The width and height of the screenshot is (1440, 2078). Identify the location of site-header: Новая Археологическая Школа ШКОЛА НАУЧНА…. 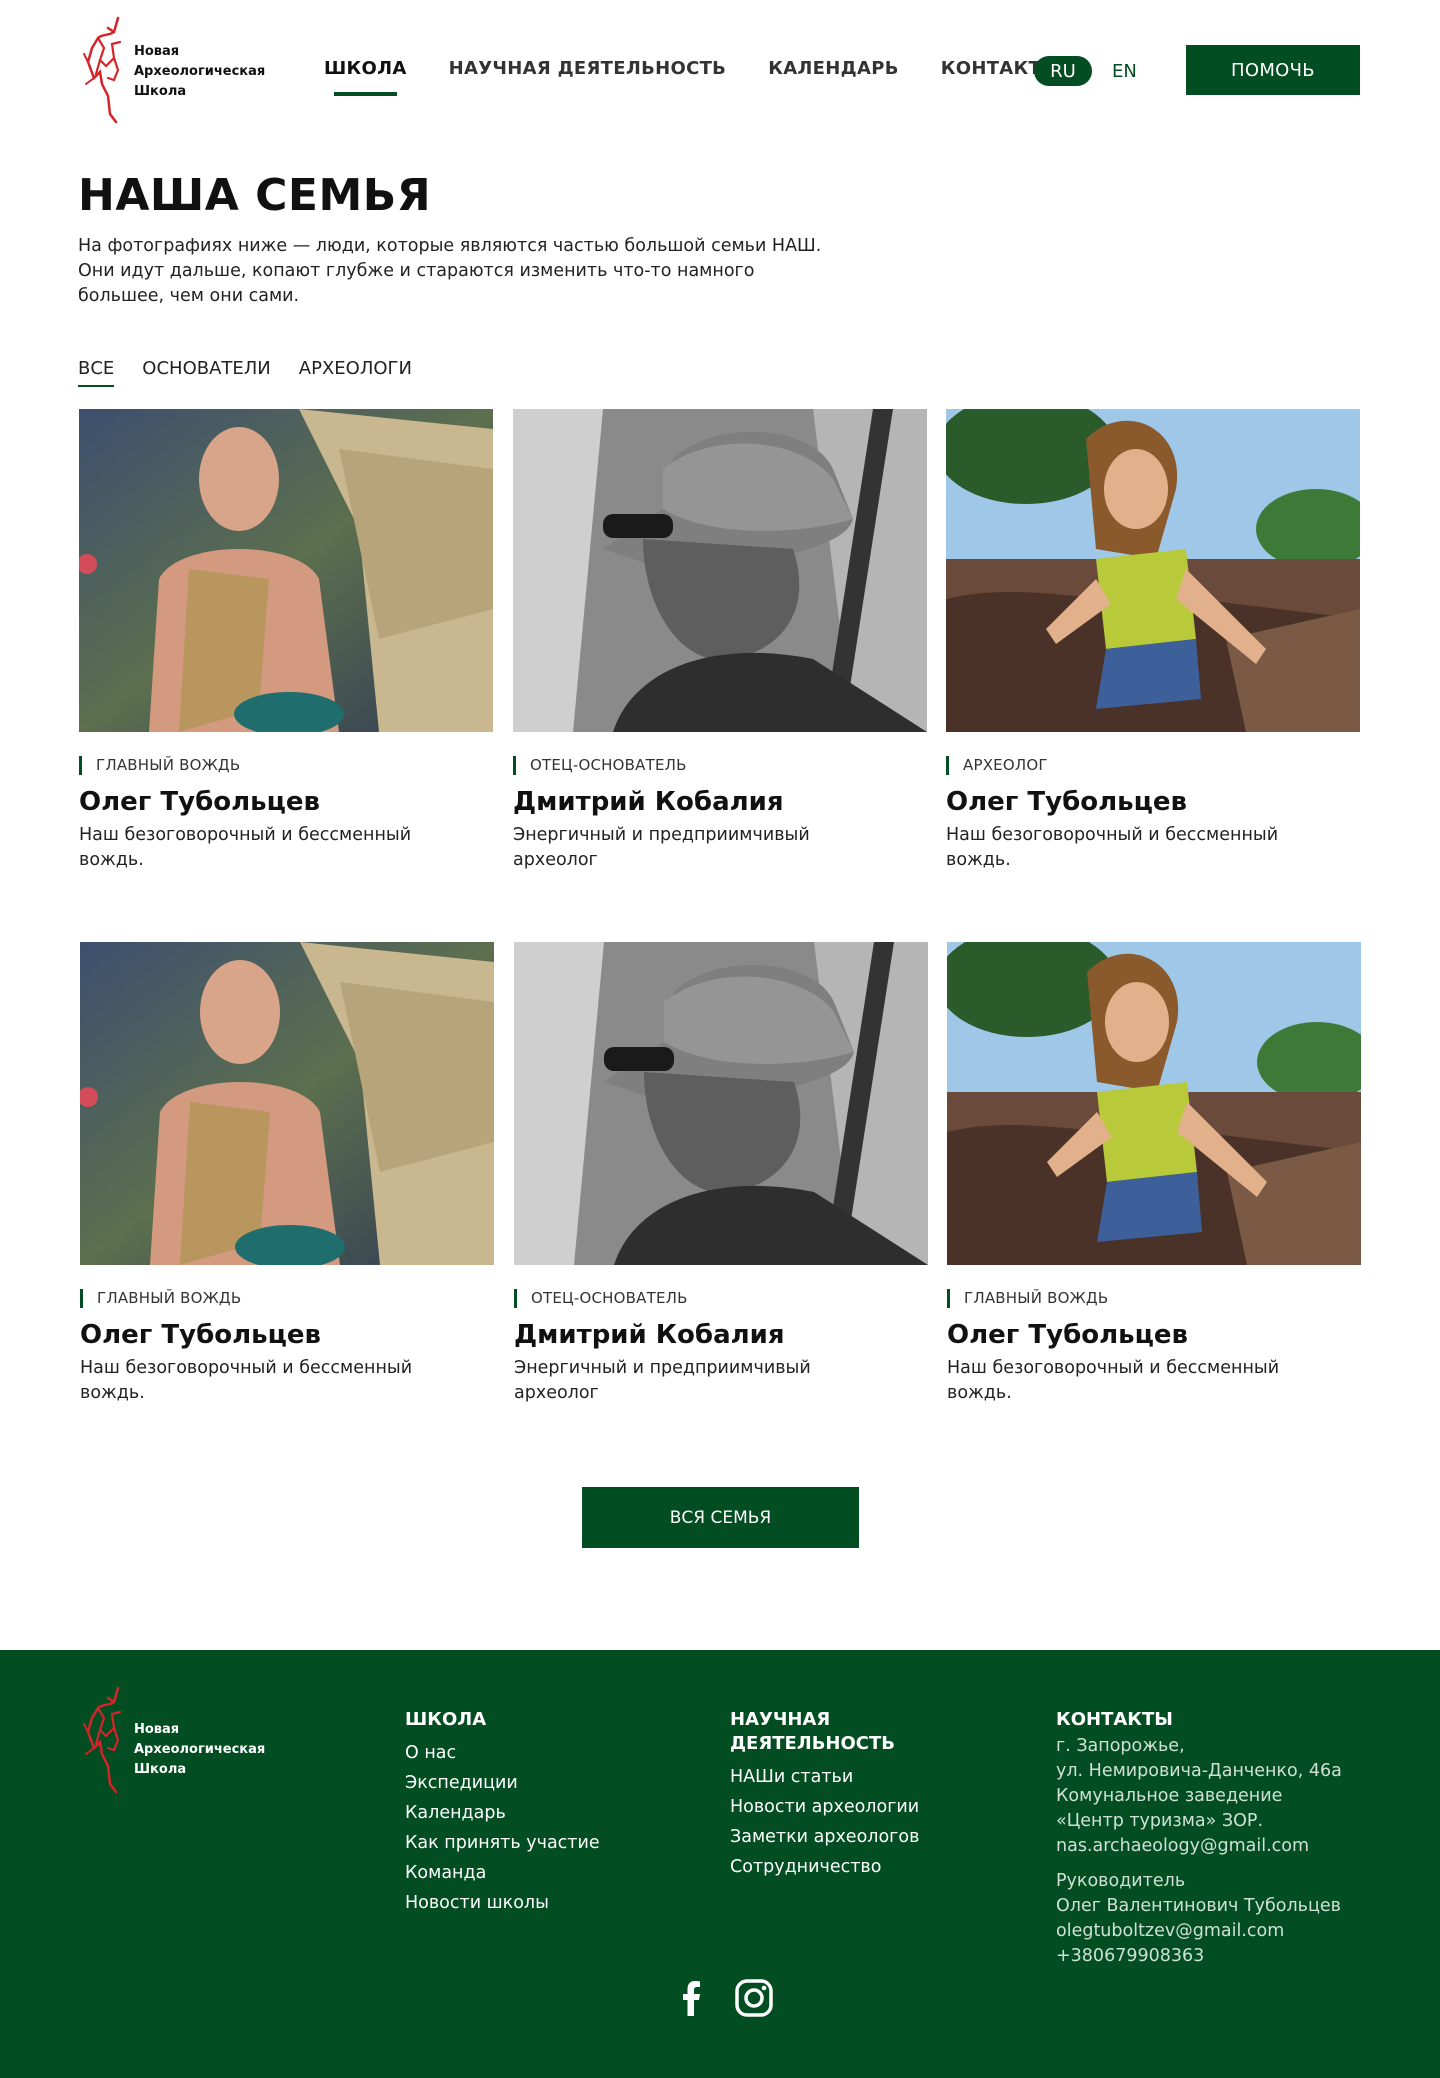
(720, 70).